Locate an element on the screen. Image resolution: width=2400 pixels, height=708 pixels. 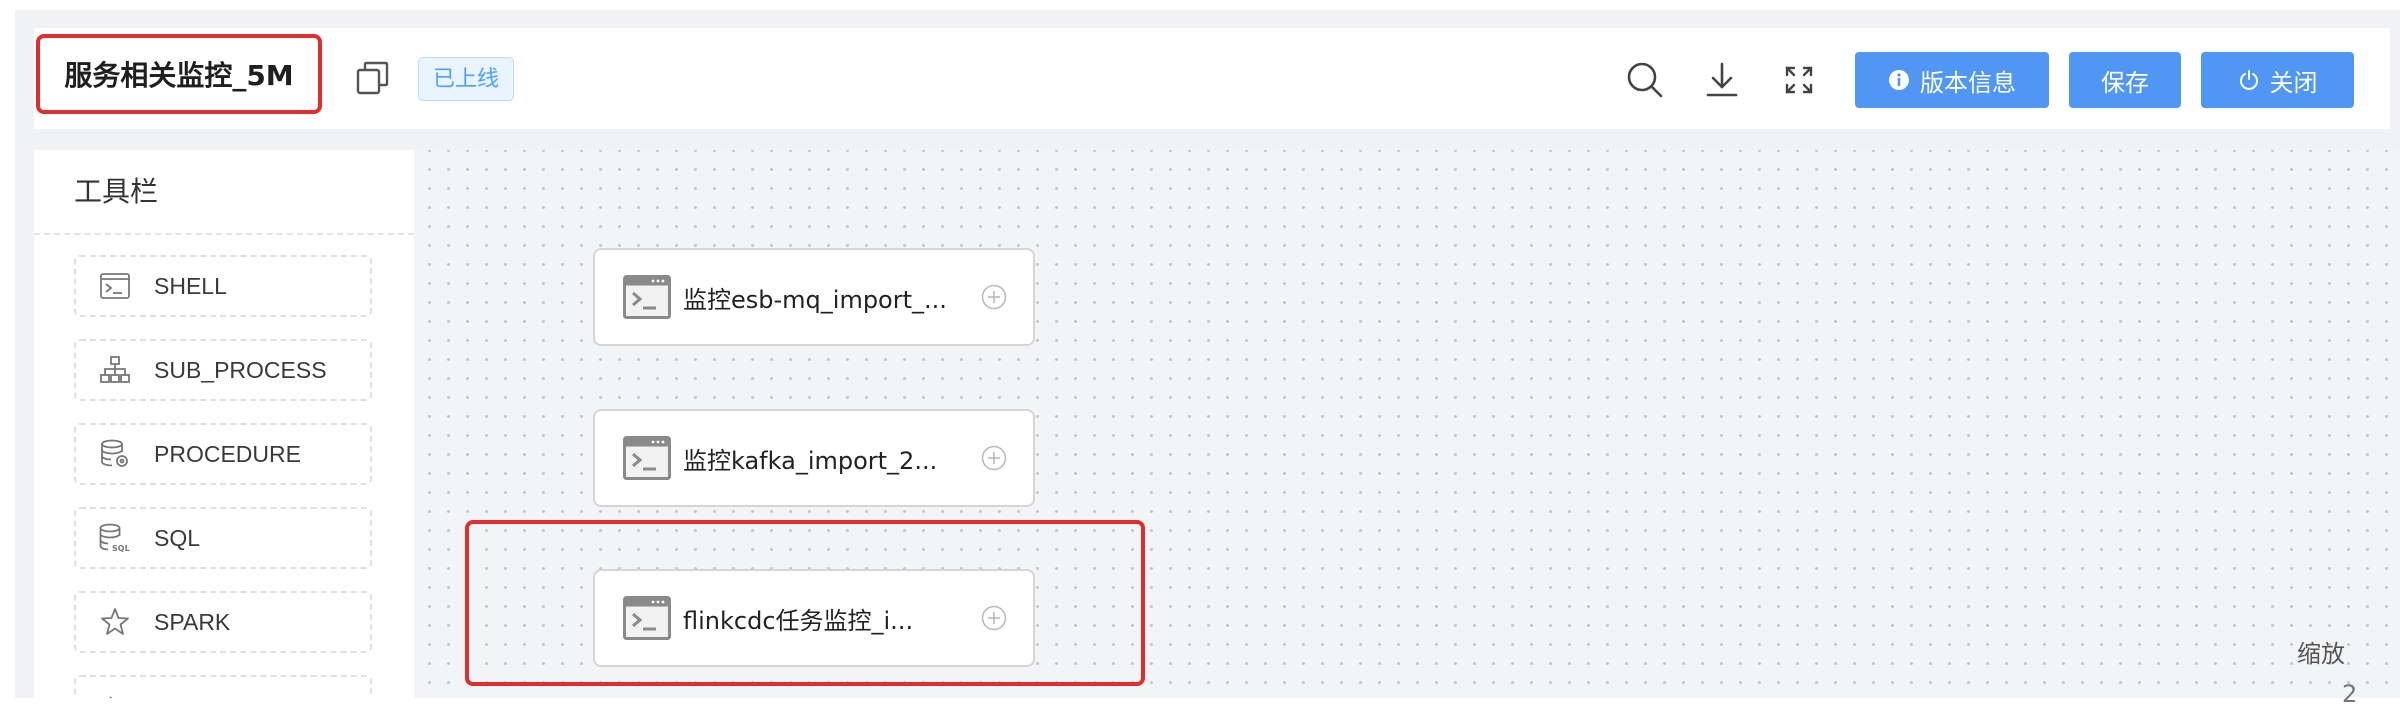
toolbar-title: 工具栏 is located at coordinates (116, 191).